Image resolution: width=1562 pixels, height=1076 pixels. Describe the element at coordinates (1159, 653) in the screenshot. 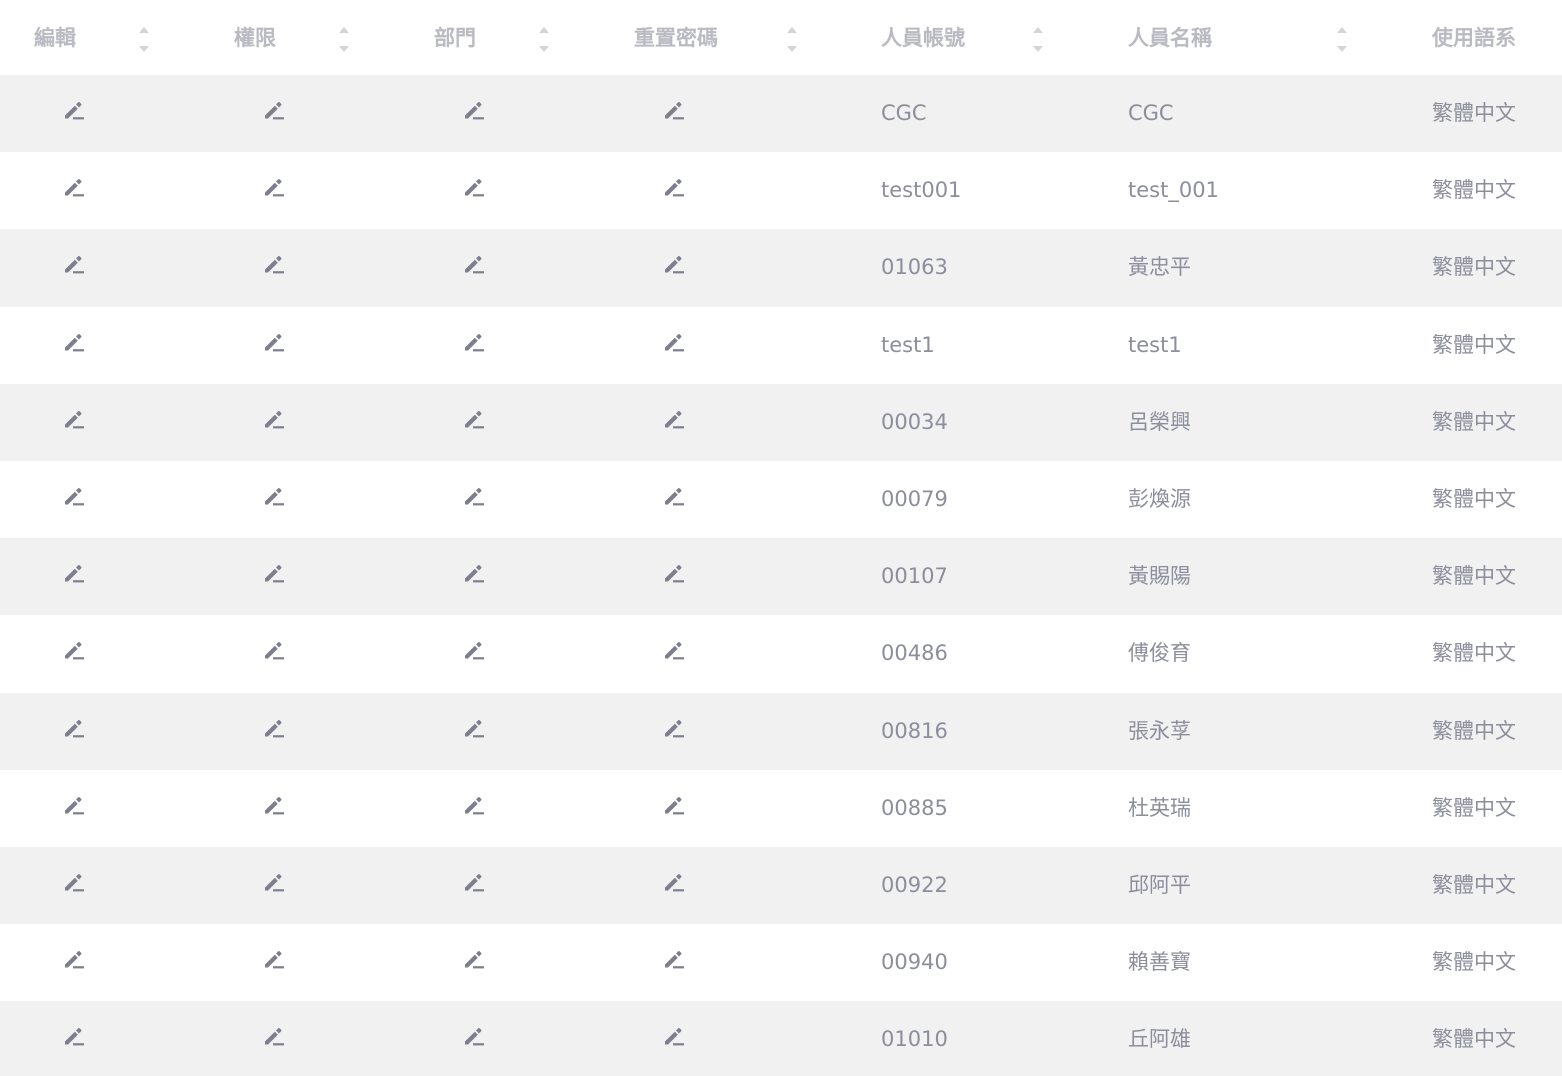

I see `name-cell: 傅俊育` at that location.